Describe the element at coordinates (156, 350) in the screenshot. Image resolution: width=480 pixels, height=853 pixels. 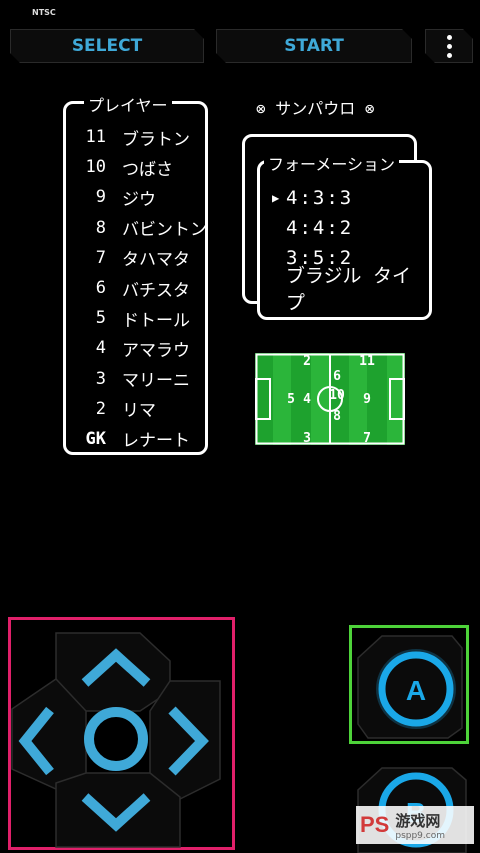
I see `player-name: アマラウ` at that location.